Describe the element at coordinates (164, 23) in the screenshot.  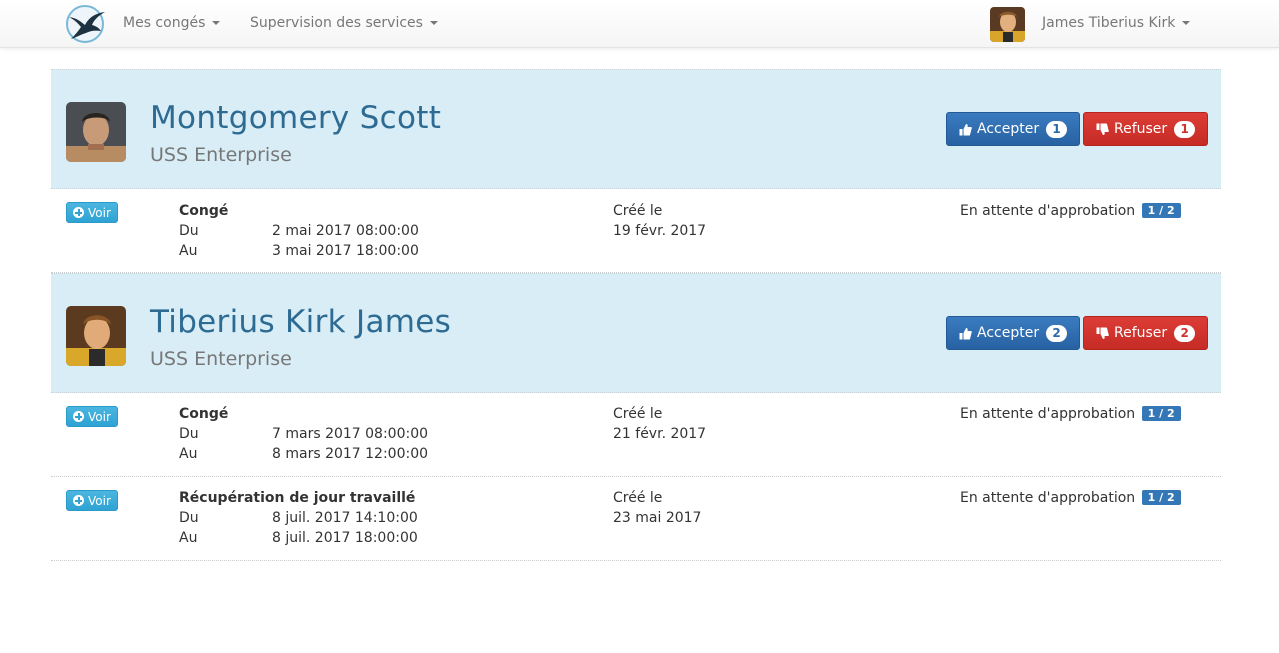
I see `nav-mes-conges-label: Mes congés` at that location.